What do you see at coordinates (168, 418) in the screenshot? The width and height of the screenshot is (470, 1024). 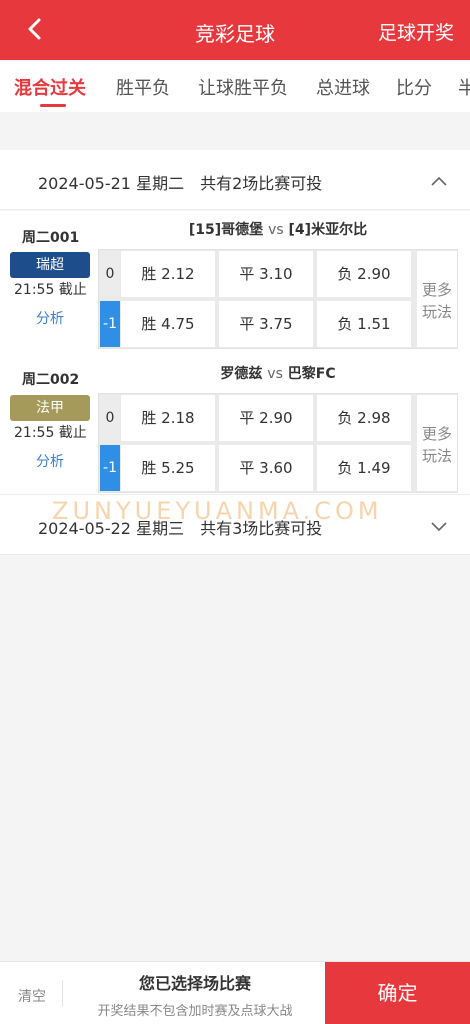 I see `odds-win: 胜 2.18` at bounding box center [168, 418].